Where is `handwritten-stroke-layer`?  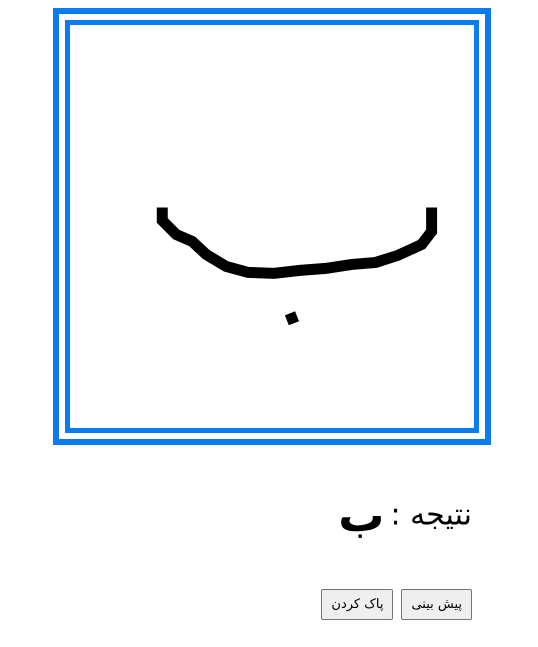
handwritten-stroke-layer is located at coordinates (297, 266).